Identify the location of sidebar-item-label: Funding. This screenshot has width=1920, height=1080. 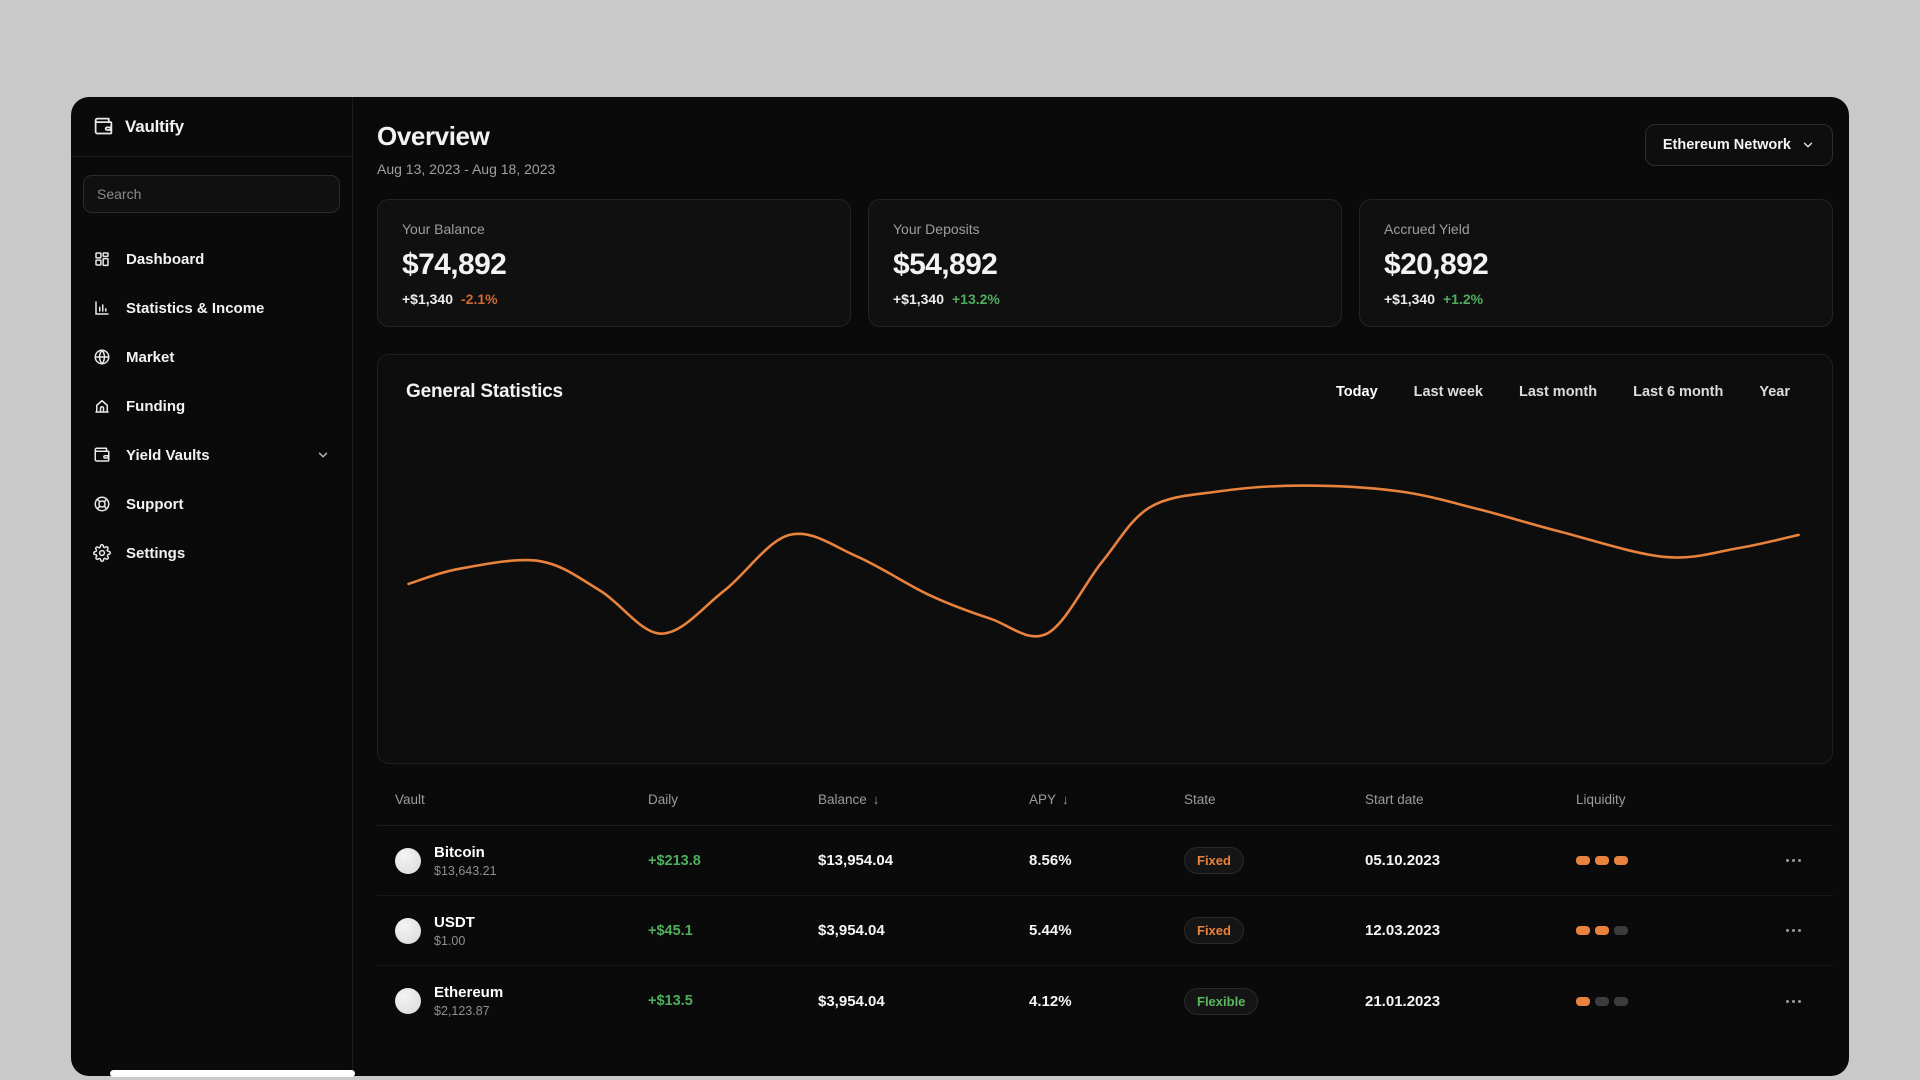
(156, 406).